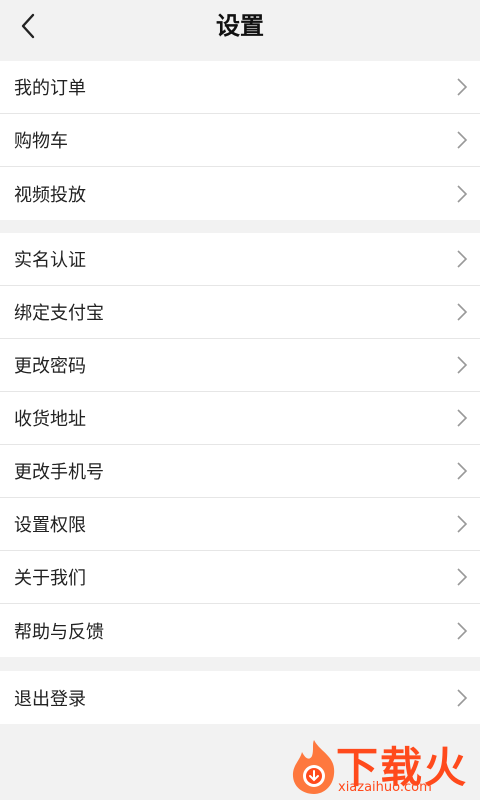  What do you see at coordinates (385, 787) in the screenshot?
I see `watermark-url: xiazaihuo.com` at bounding box center [385, 787].